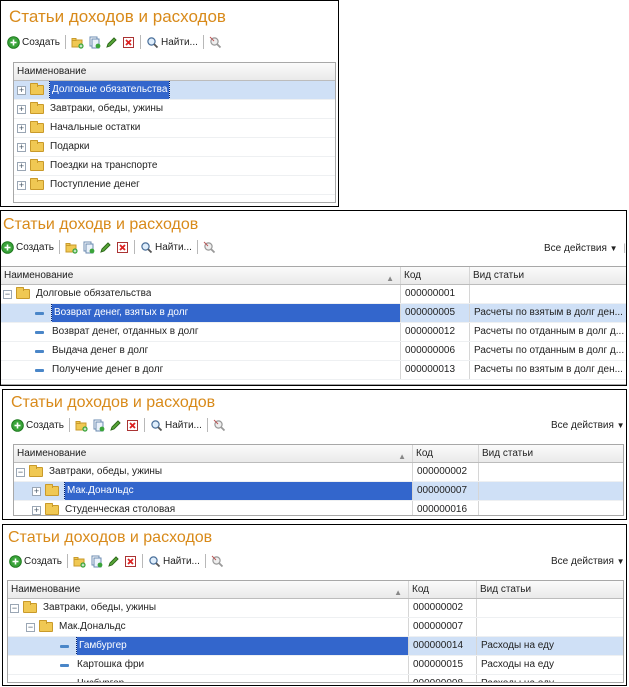 The image size is (629, 687). Describe the element at coordinates (174, 71) in the screenshot. I see `column-header-name: Наименование` at that location.